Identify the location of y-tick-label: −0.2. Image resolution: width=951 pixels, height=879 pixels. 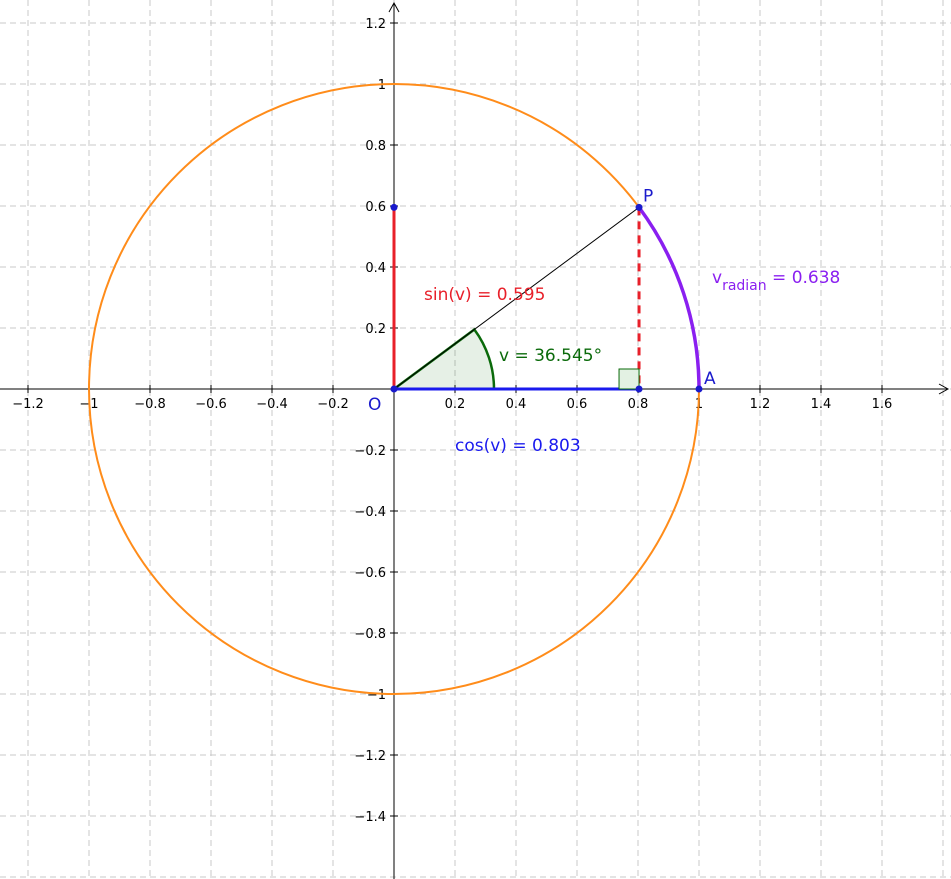
(370, 451).